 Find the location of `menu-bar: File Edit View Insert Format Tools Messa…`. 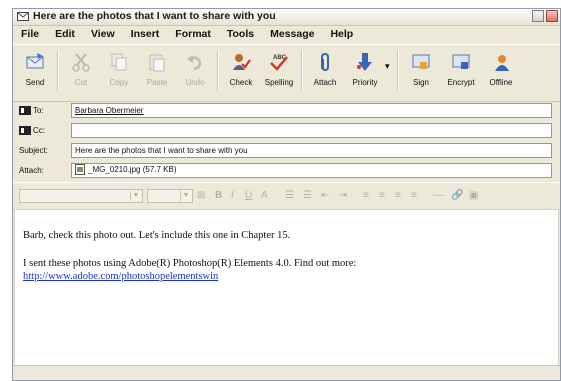

menu-bar: File Edit View Insert Format Tools Messa… is located at coordinates (286, 33).